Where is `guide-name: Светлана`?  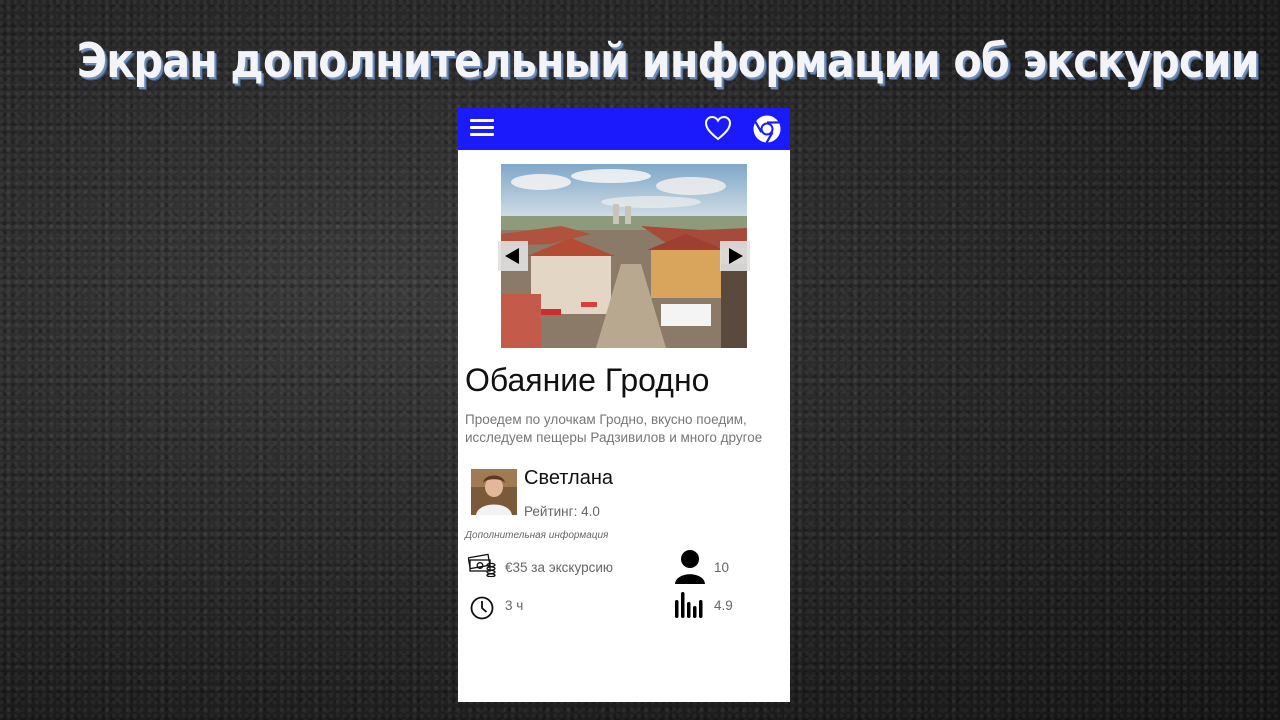
guide-name: Светлана is located at coordinates (568, 478).